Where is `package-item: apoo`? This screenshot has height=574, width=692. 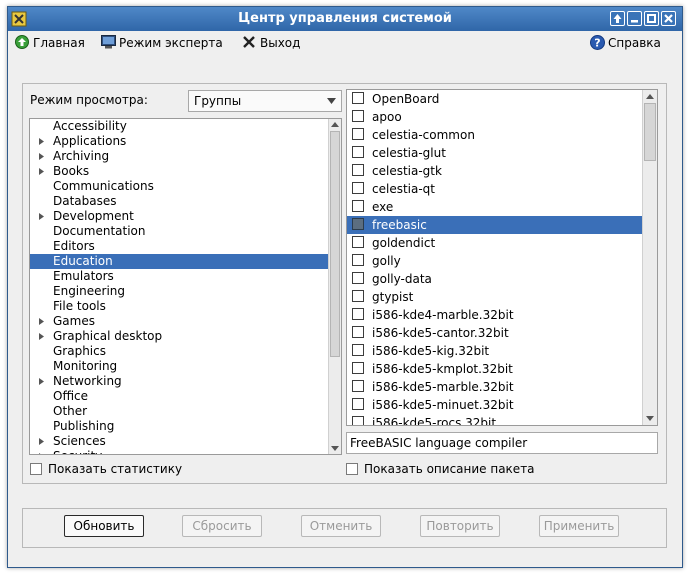 package-item: apoo is located at coordinates (494, 117).